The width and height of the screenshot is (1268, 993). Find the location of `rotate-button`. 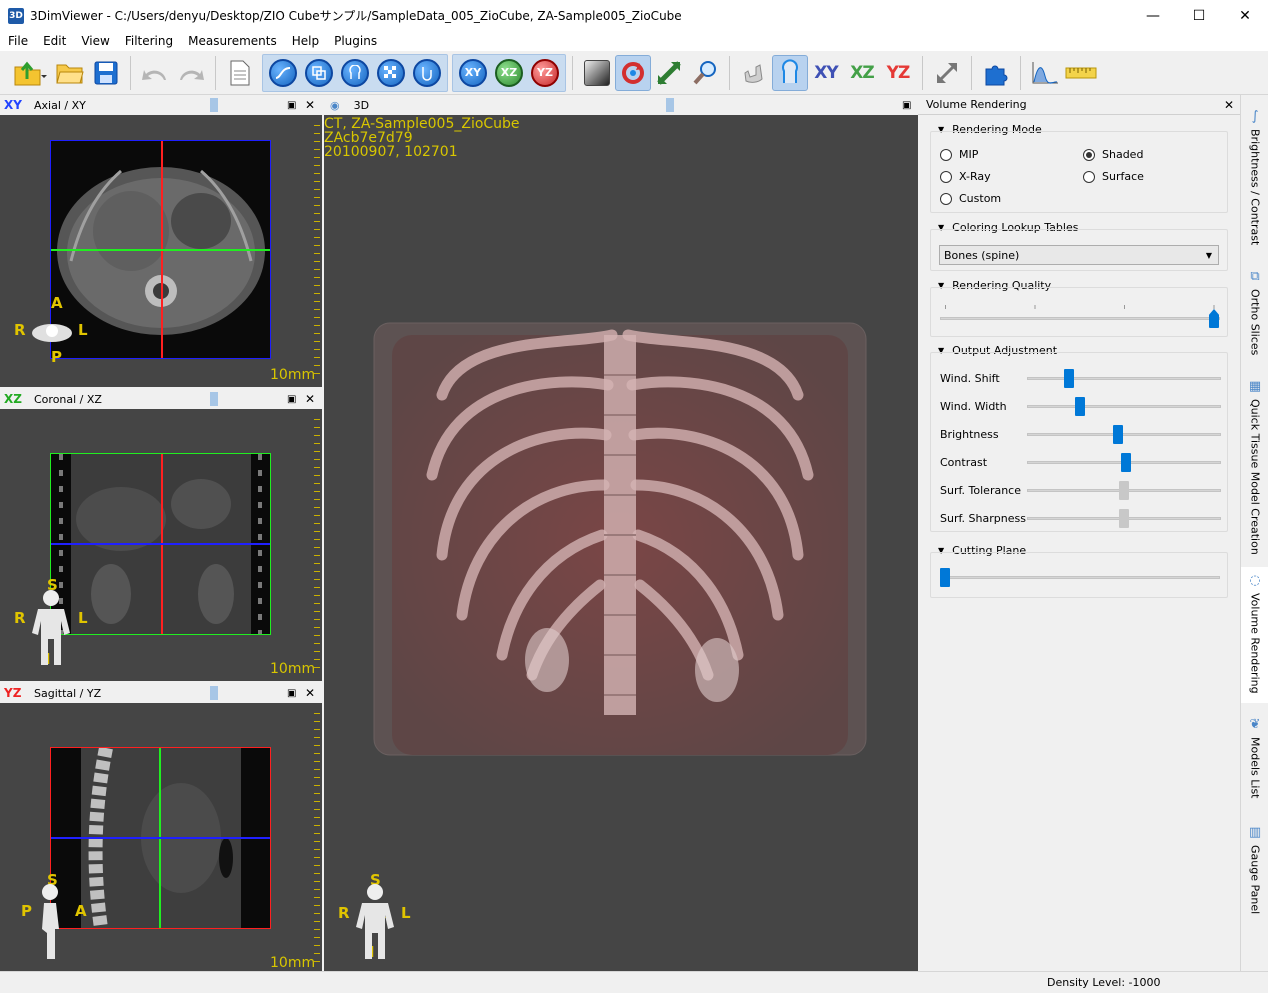

rotate-button is located at coordinates (633, 72).